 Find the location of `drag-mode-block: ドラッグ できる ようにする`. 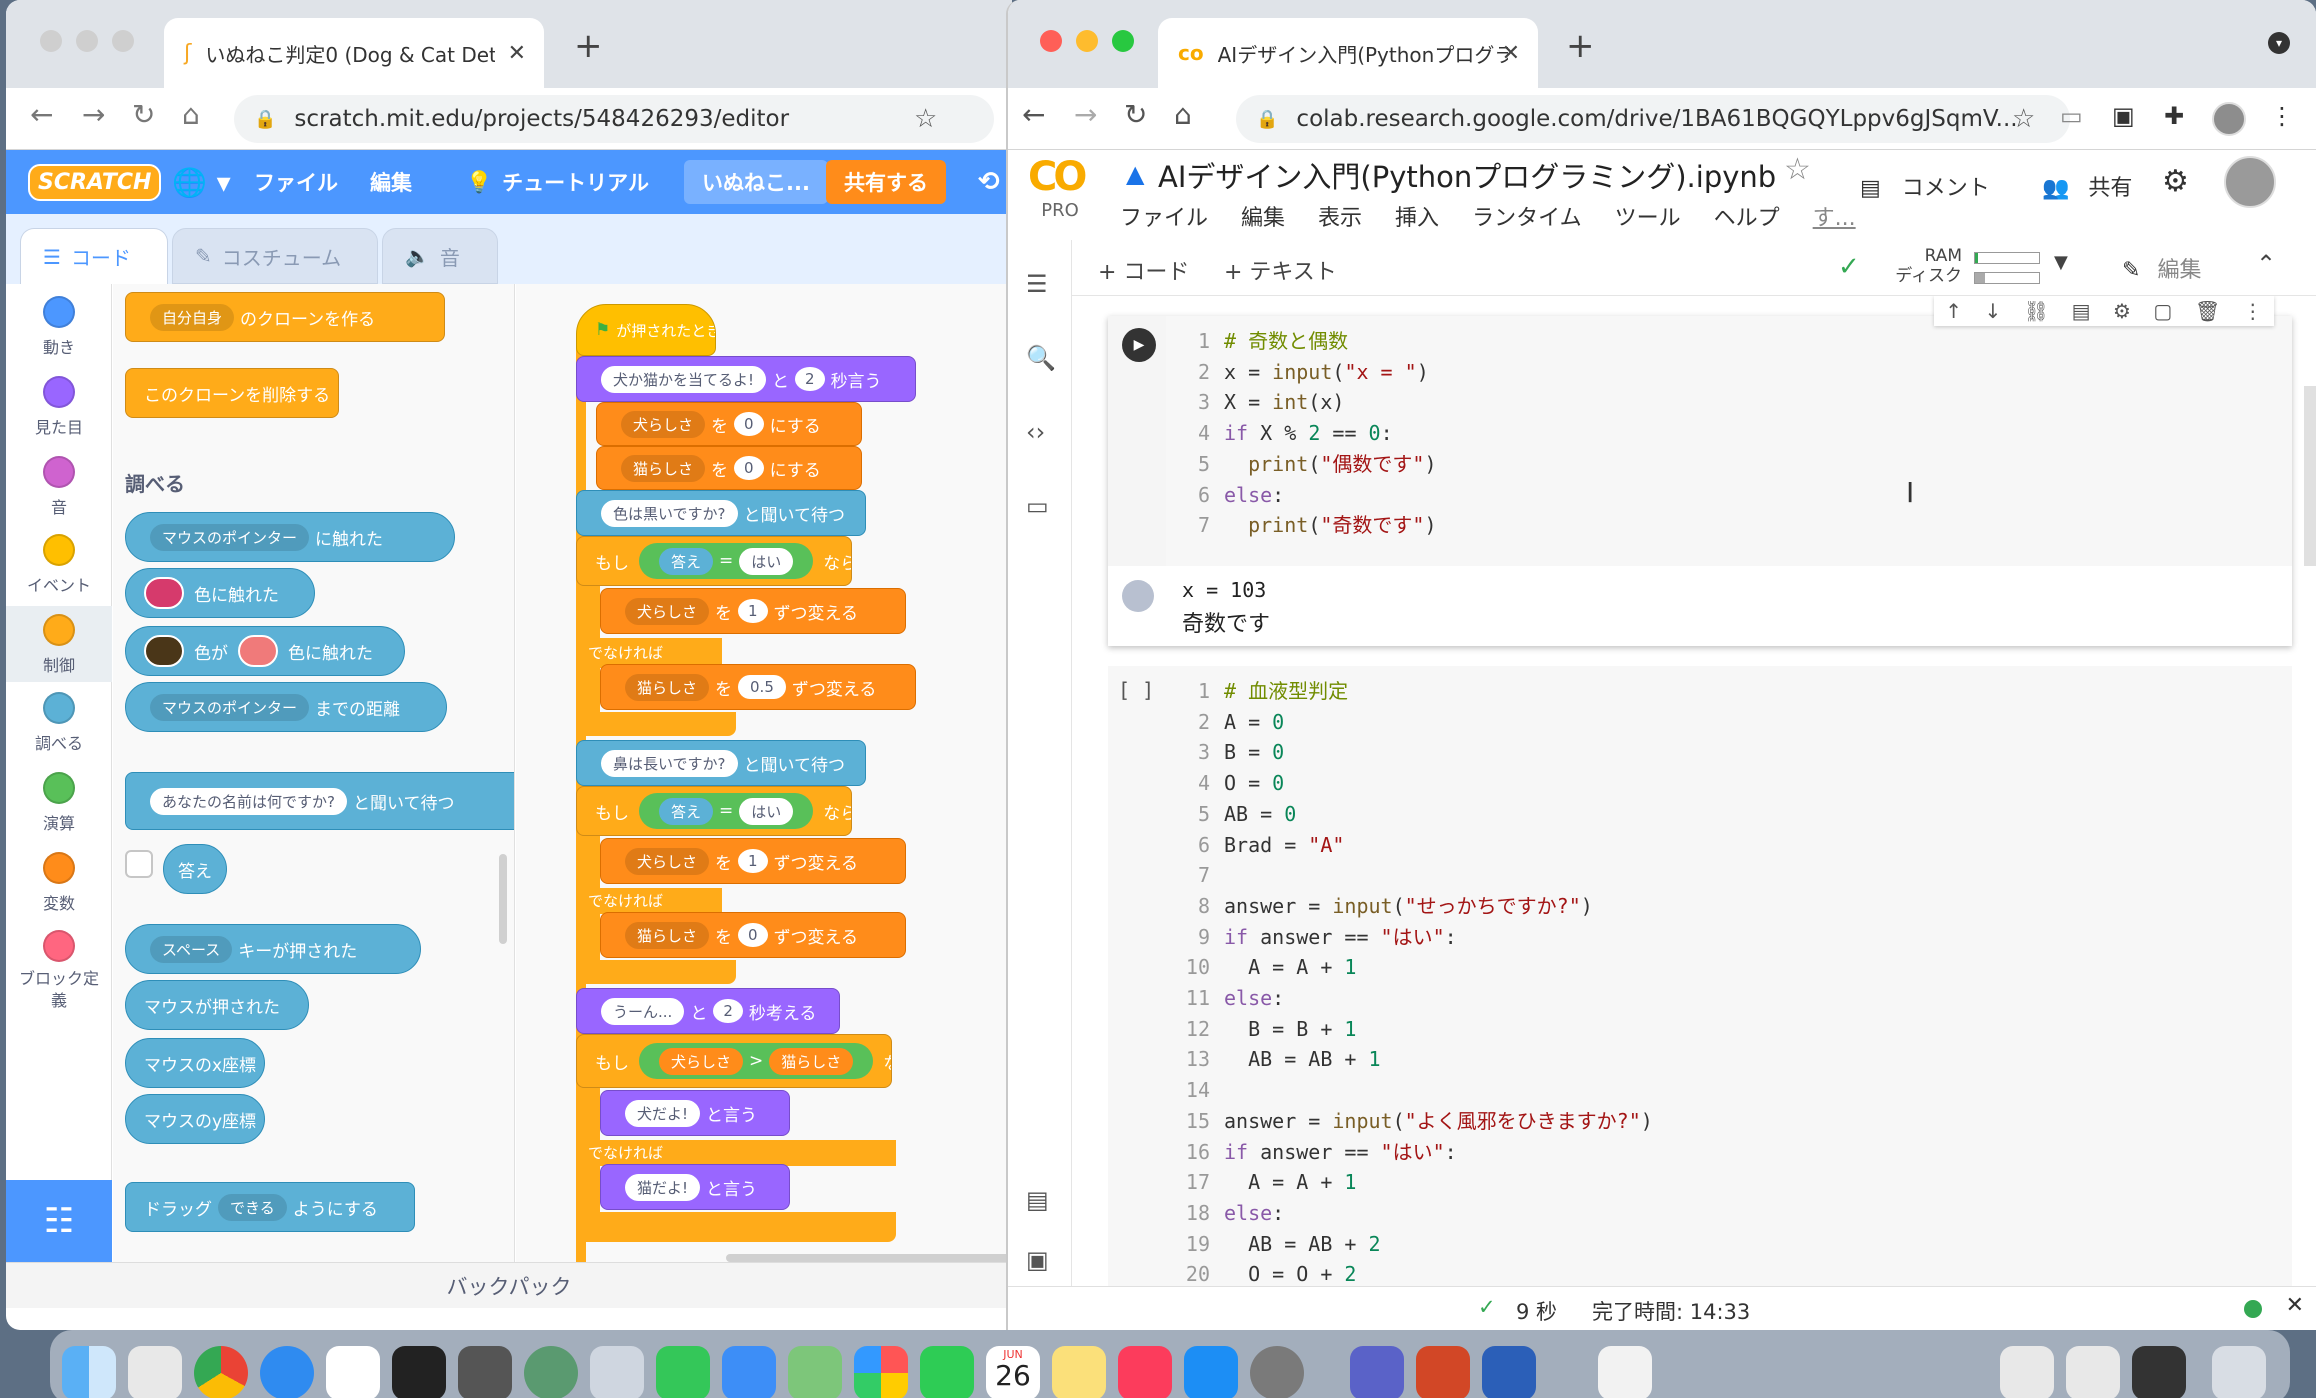

drag-mode-block: ドラッグ できる ようにする is located at coordinates (270, 1207).